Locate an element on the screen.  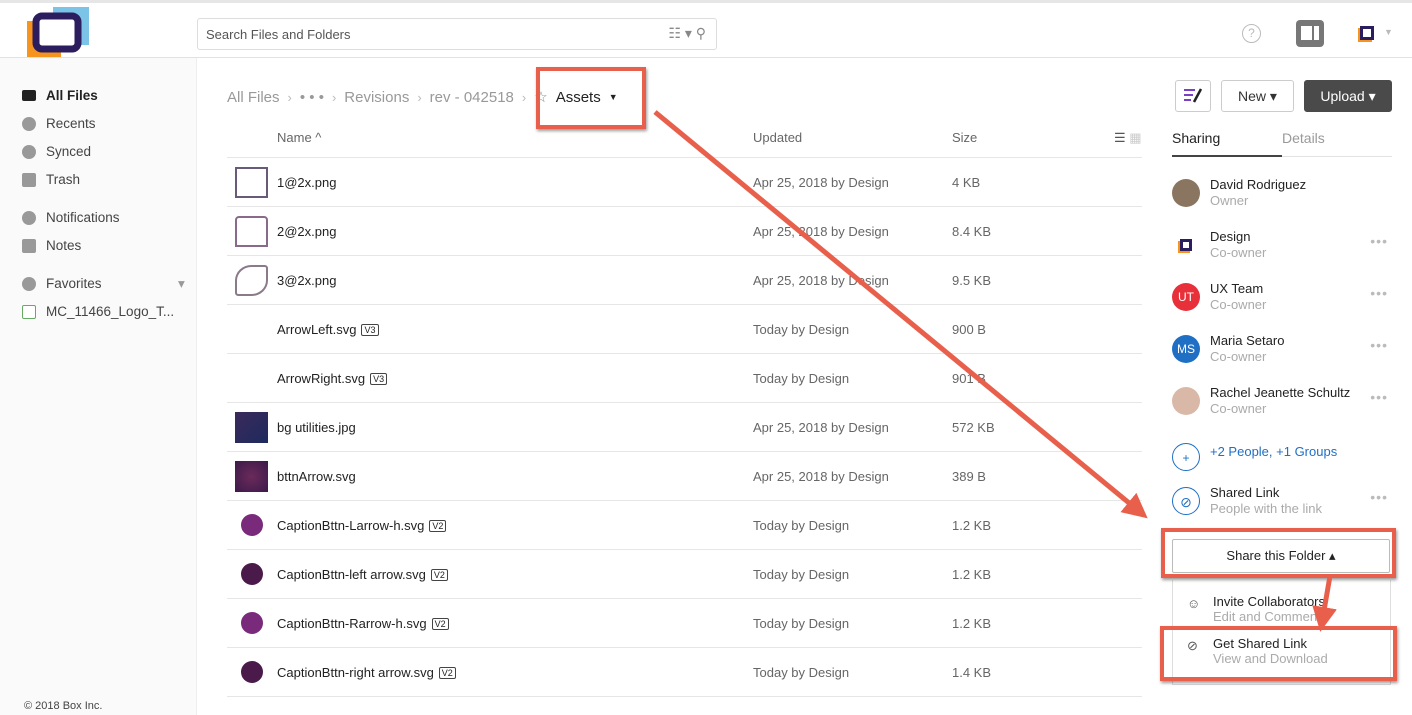
table-row: 1@2x.png Apr 25, 2018 by Design 4 KB is located at coordinates (684, 182).